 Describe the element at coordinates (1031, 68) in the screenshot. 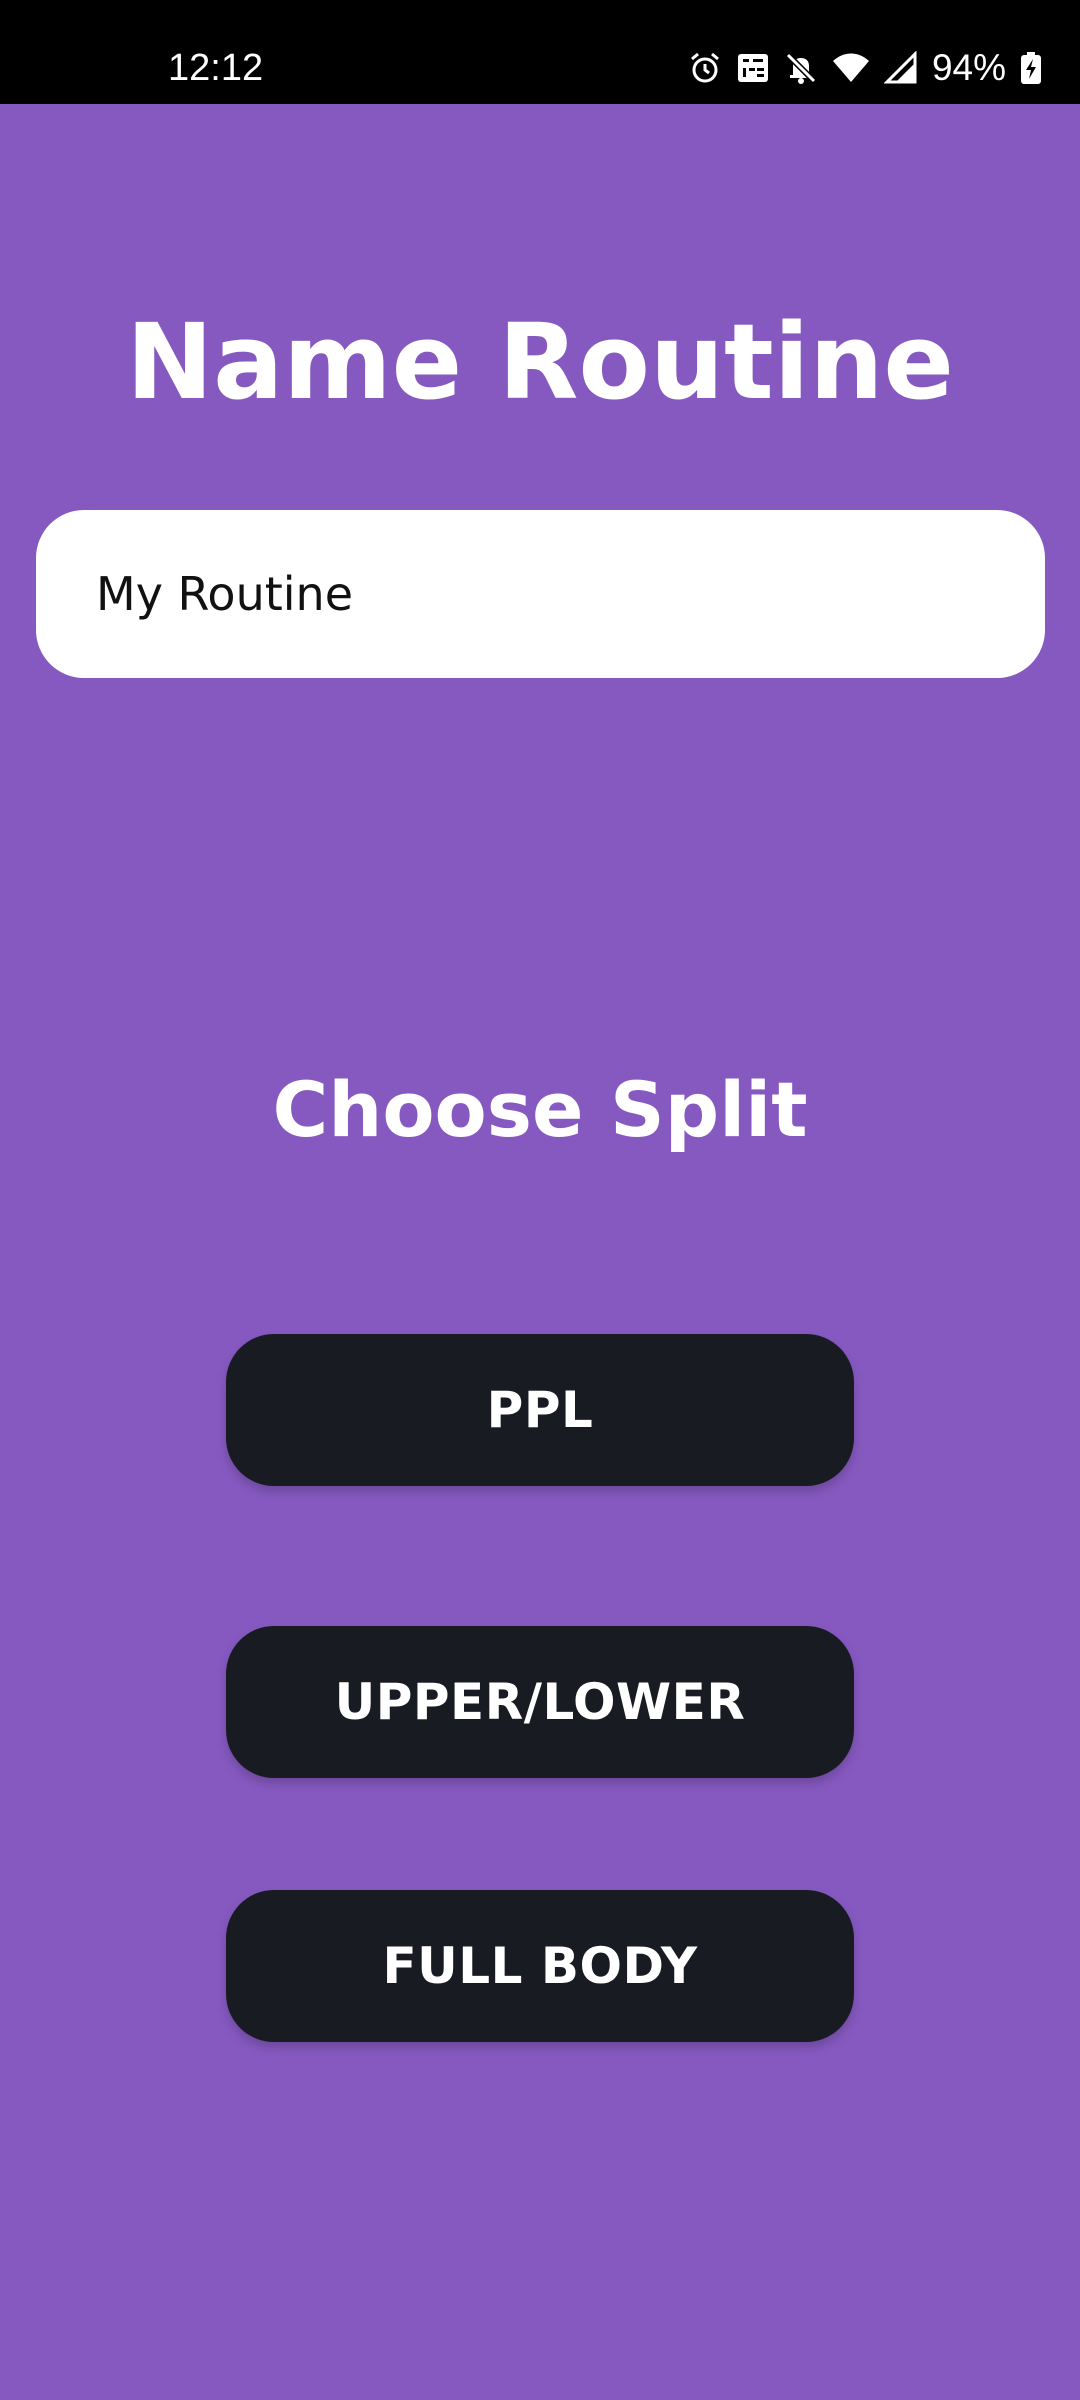

I see `battery-charging-icon` at that location.